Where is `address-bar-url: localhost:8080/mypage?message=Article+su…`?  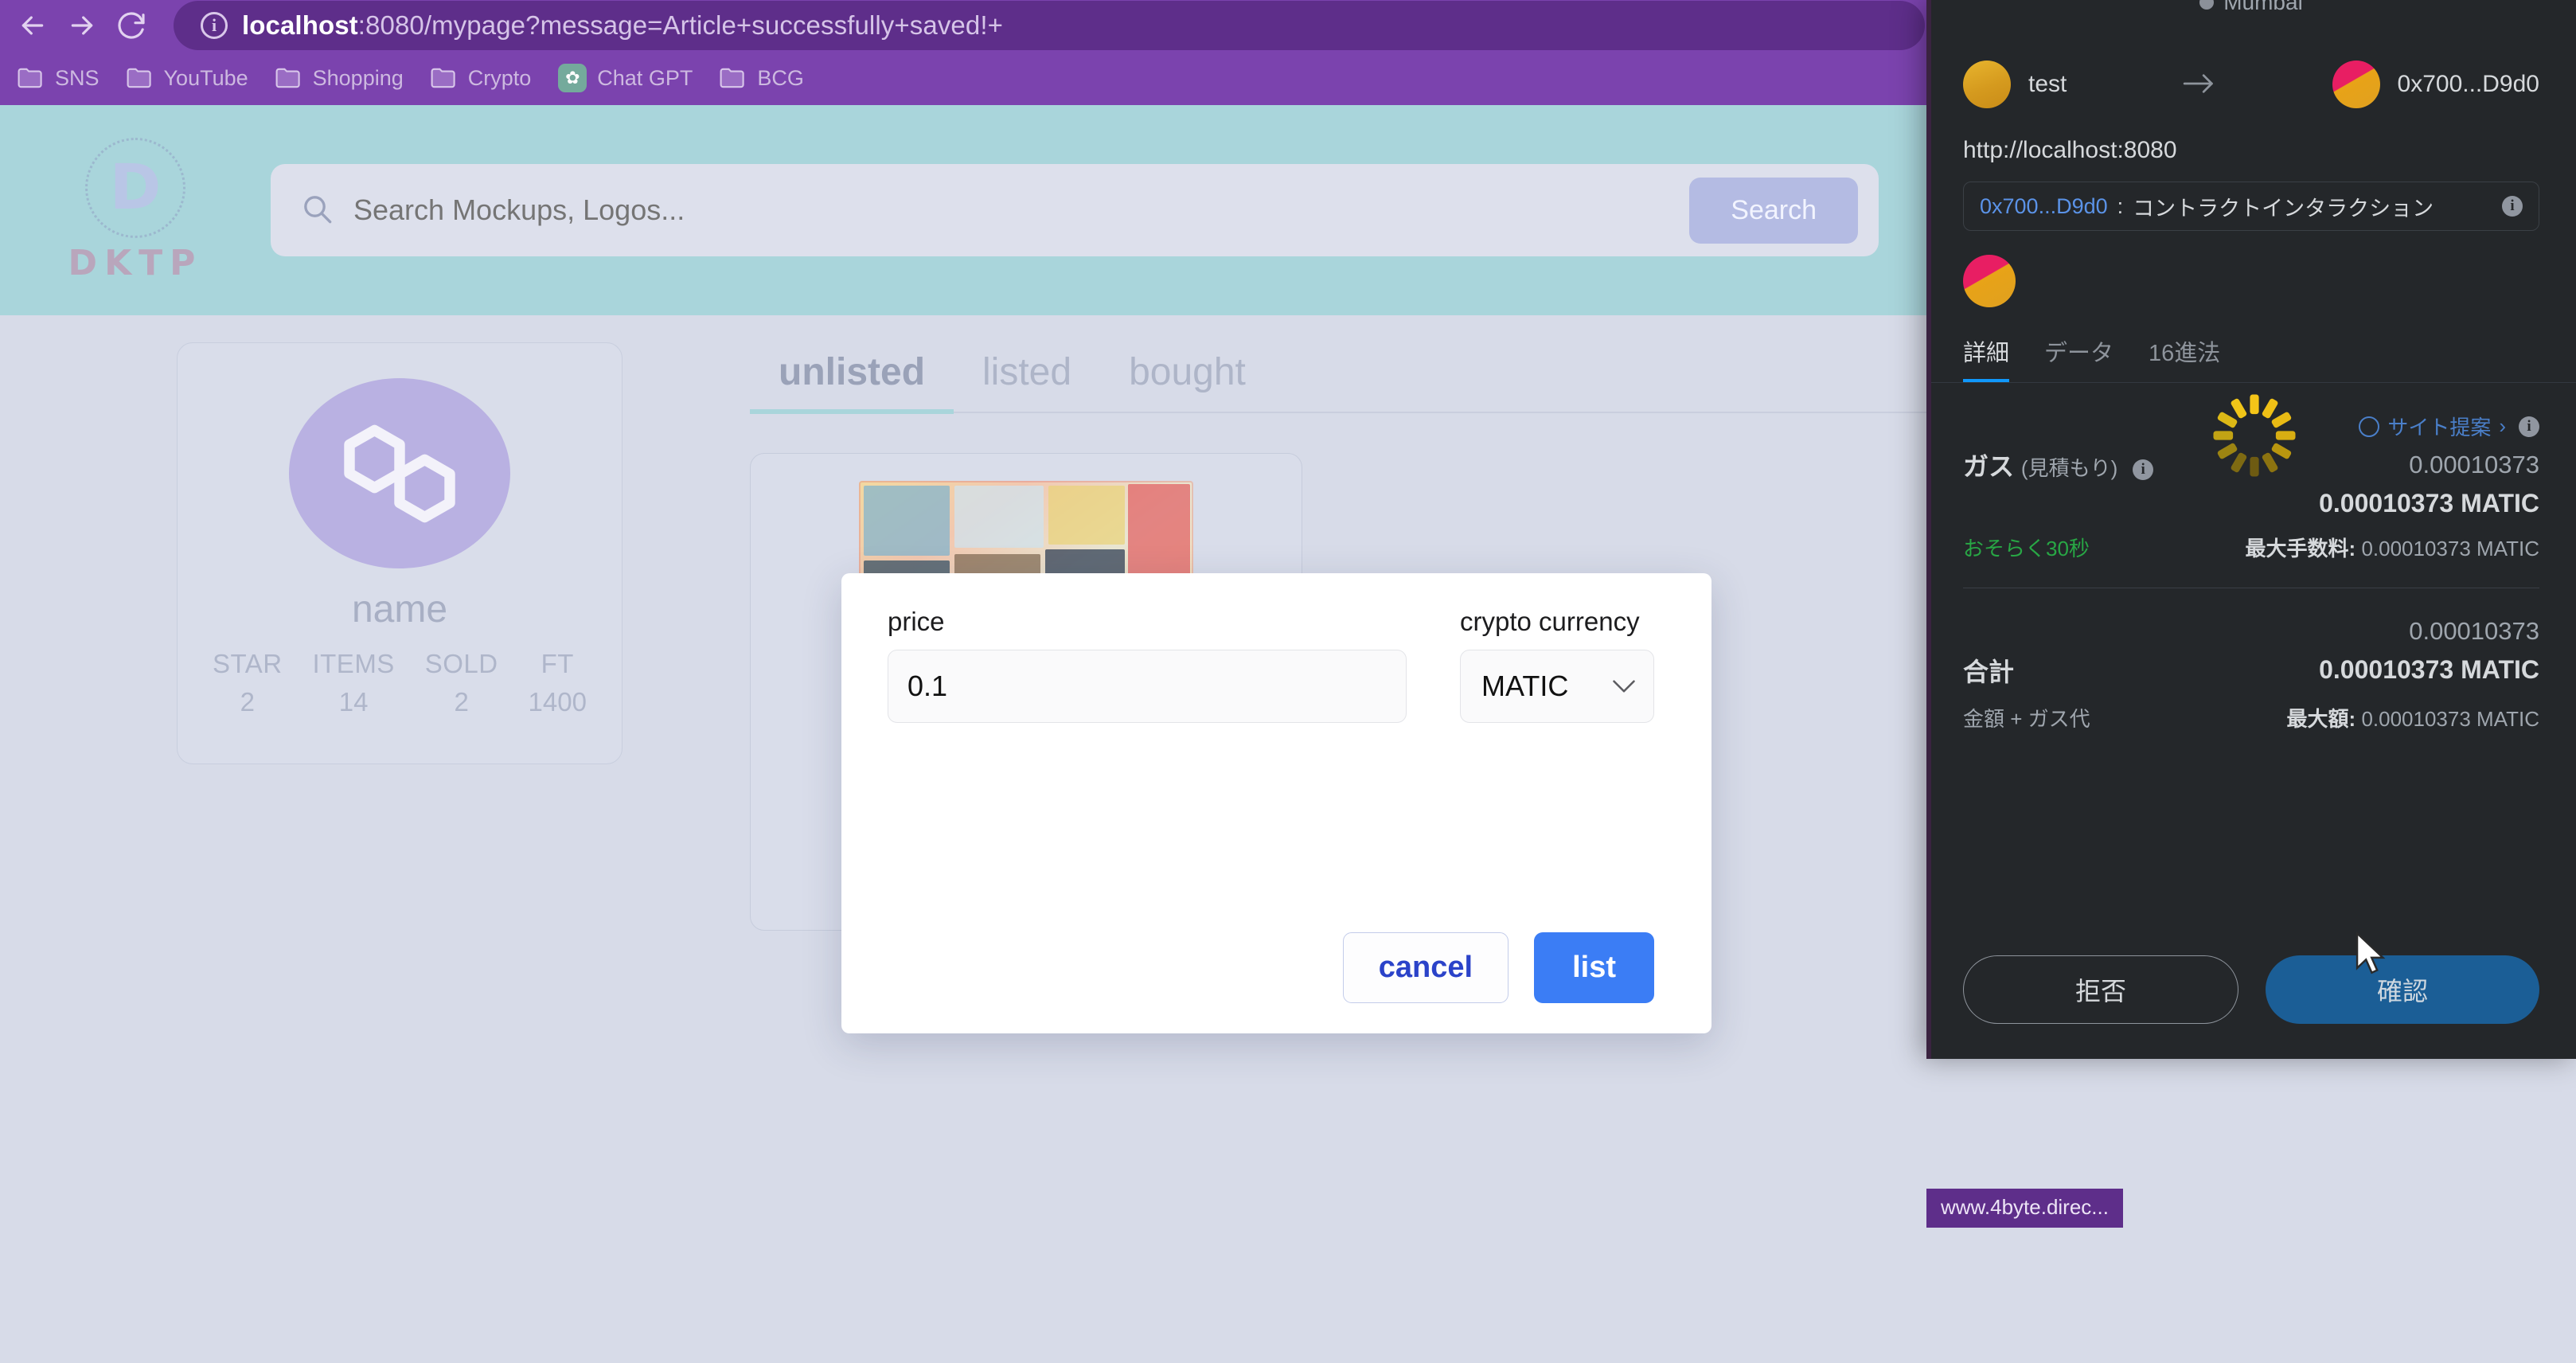
address-bar-url: localhost:8080/mypage?message=Article+su… is located at coordinates (622, 25).